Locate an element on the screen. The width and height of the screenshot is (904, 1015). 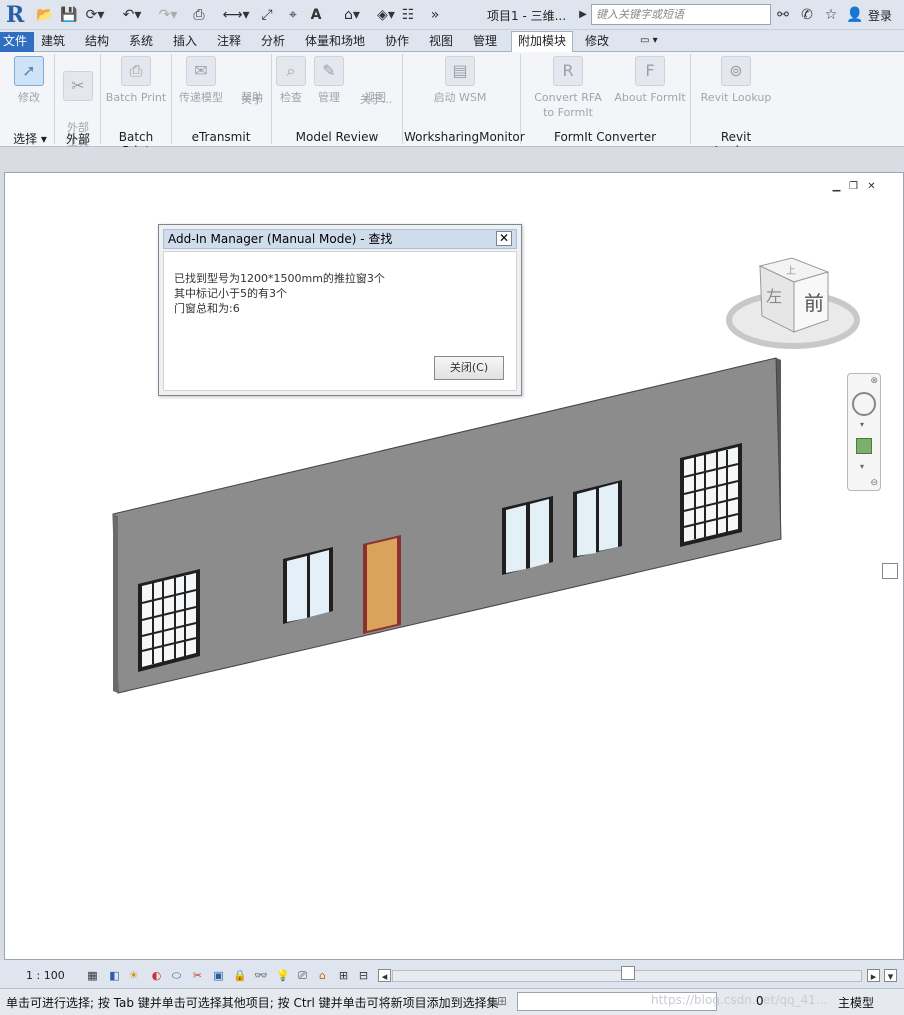
tab-annotate: 注释 is located at coordinates (229, 42).